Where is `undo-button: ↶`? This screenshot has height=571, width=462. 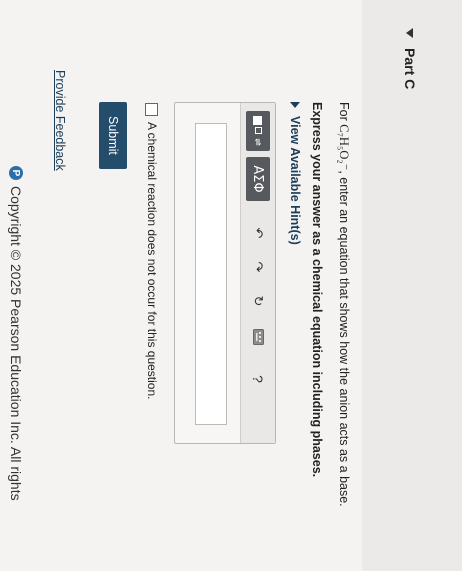
undo-button: ↶ is located at coordinates (258, 233).